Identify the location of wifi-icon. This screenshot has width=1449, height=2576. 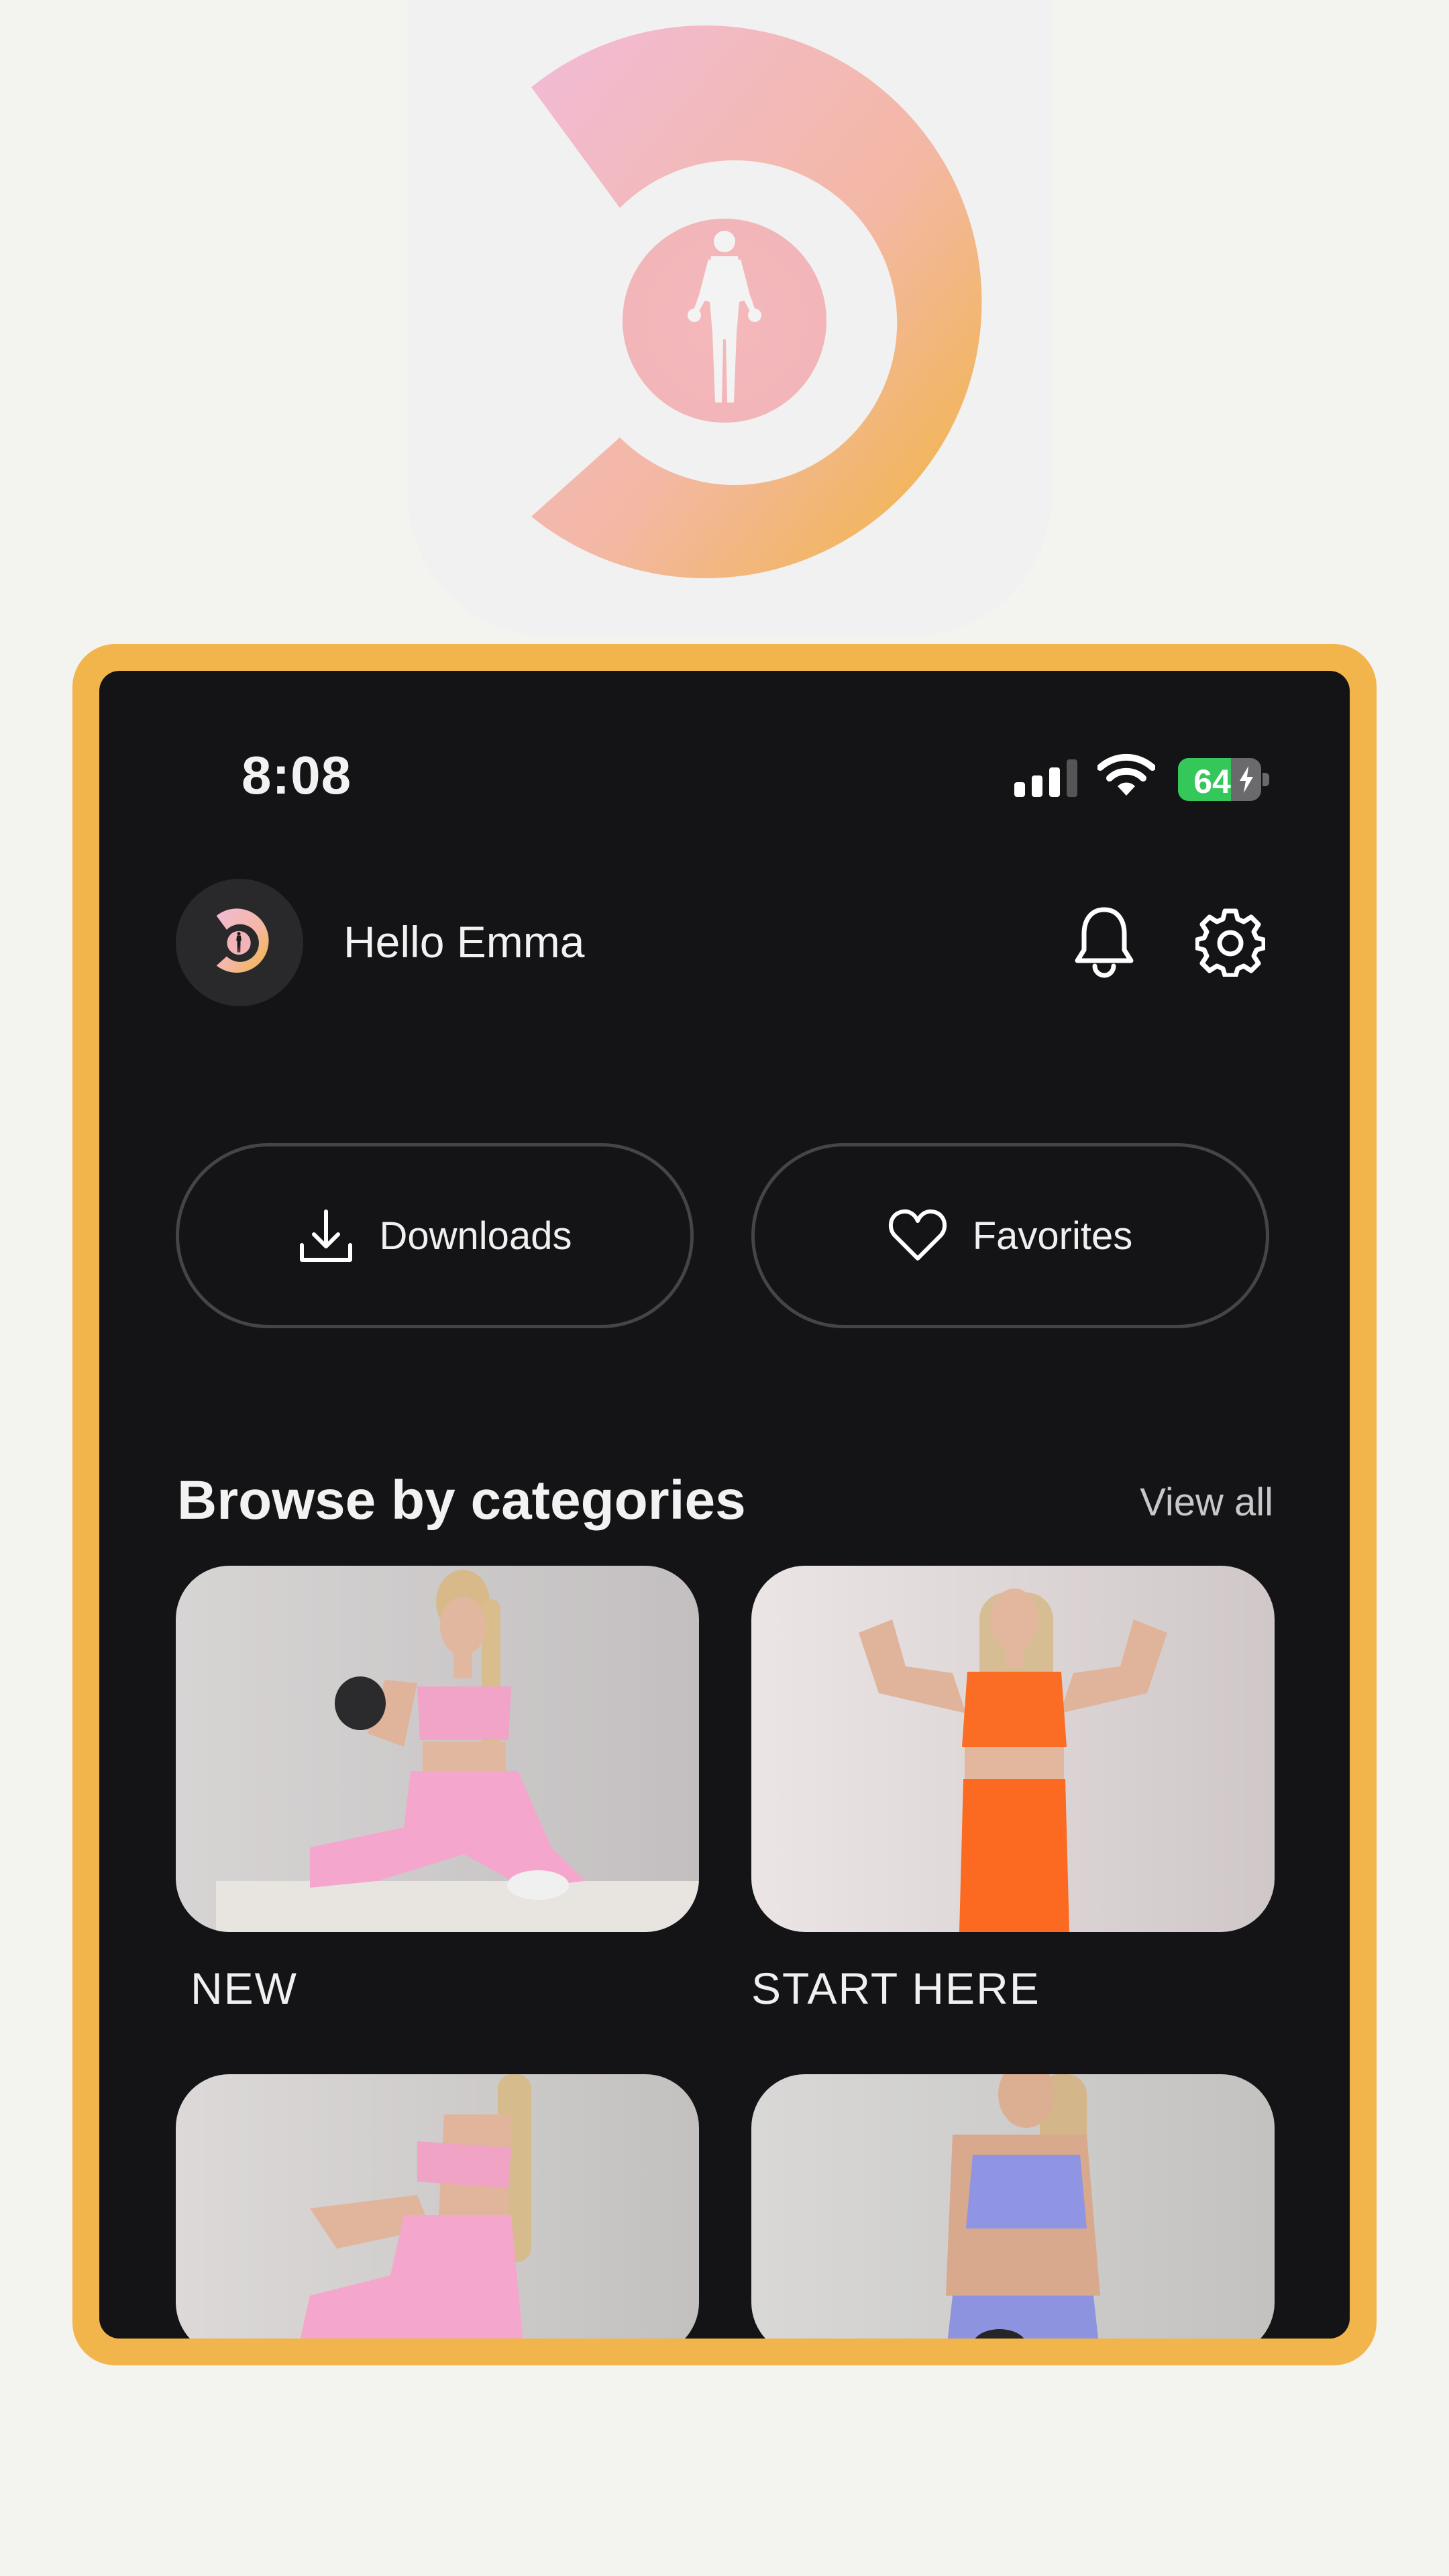
(1126, 774).